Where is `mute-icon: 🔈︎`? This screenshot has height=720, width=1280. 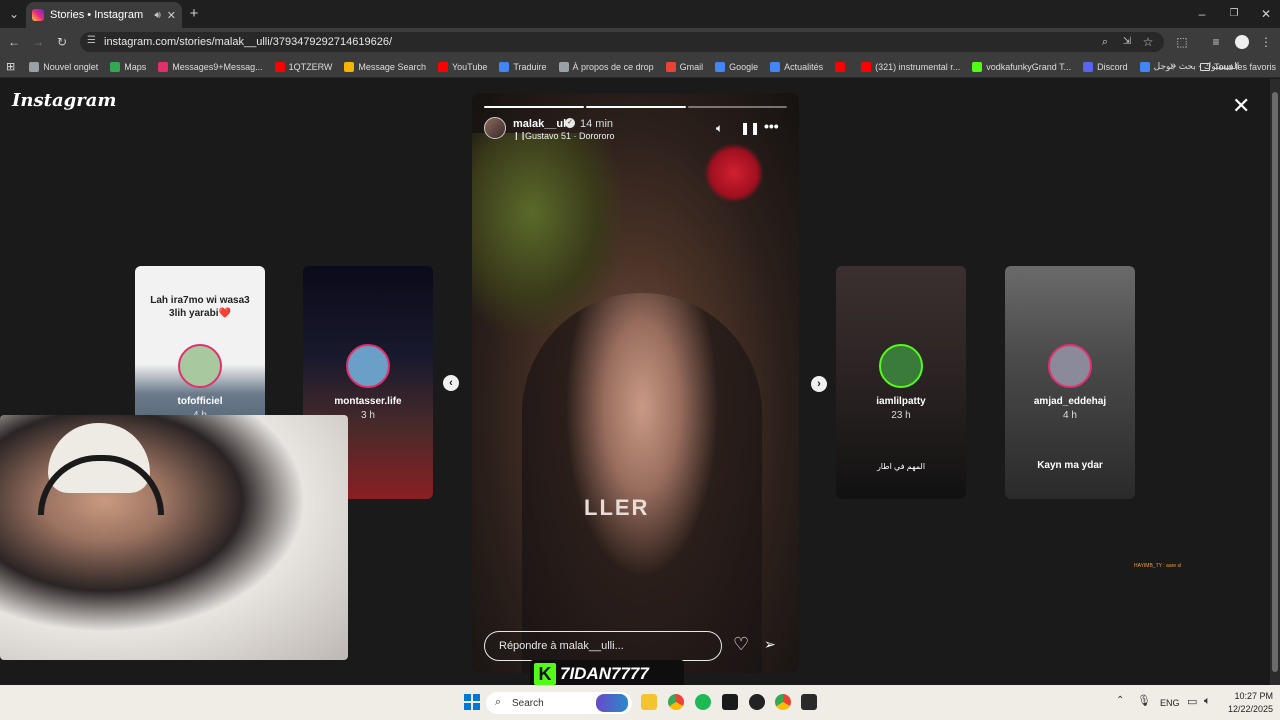
mute-icon: 🔈︎ is located at coordinates (719, 128).